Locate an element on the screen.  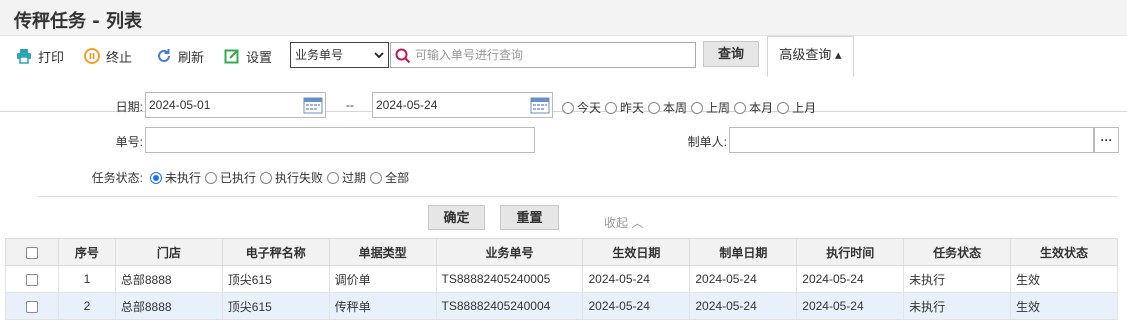
reset-button: 重置 is located at coordinates (529, 217).